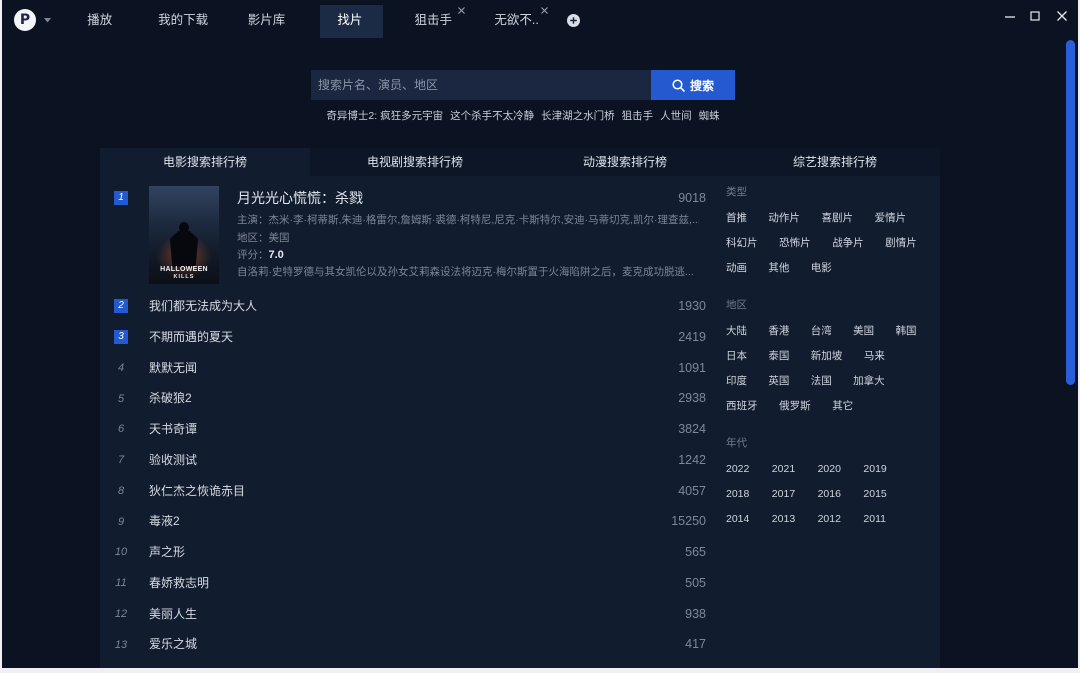 The height and width of the screenshot is (673, 1080). What do you see at coordinates (405, 460) in the screenshot?
I see `rank-row: 7 验收测试 1242` at bounding box center [405, 460].